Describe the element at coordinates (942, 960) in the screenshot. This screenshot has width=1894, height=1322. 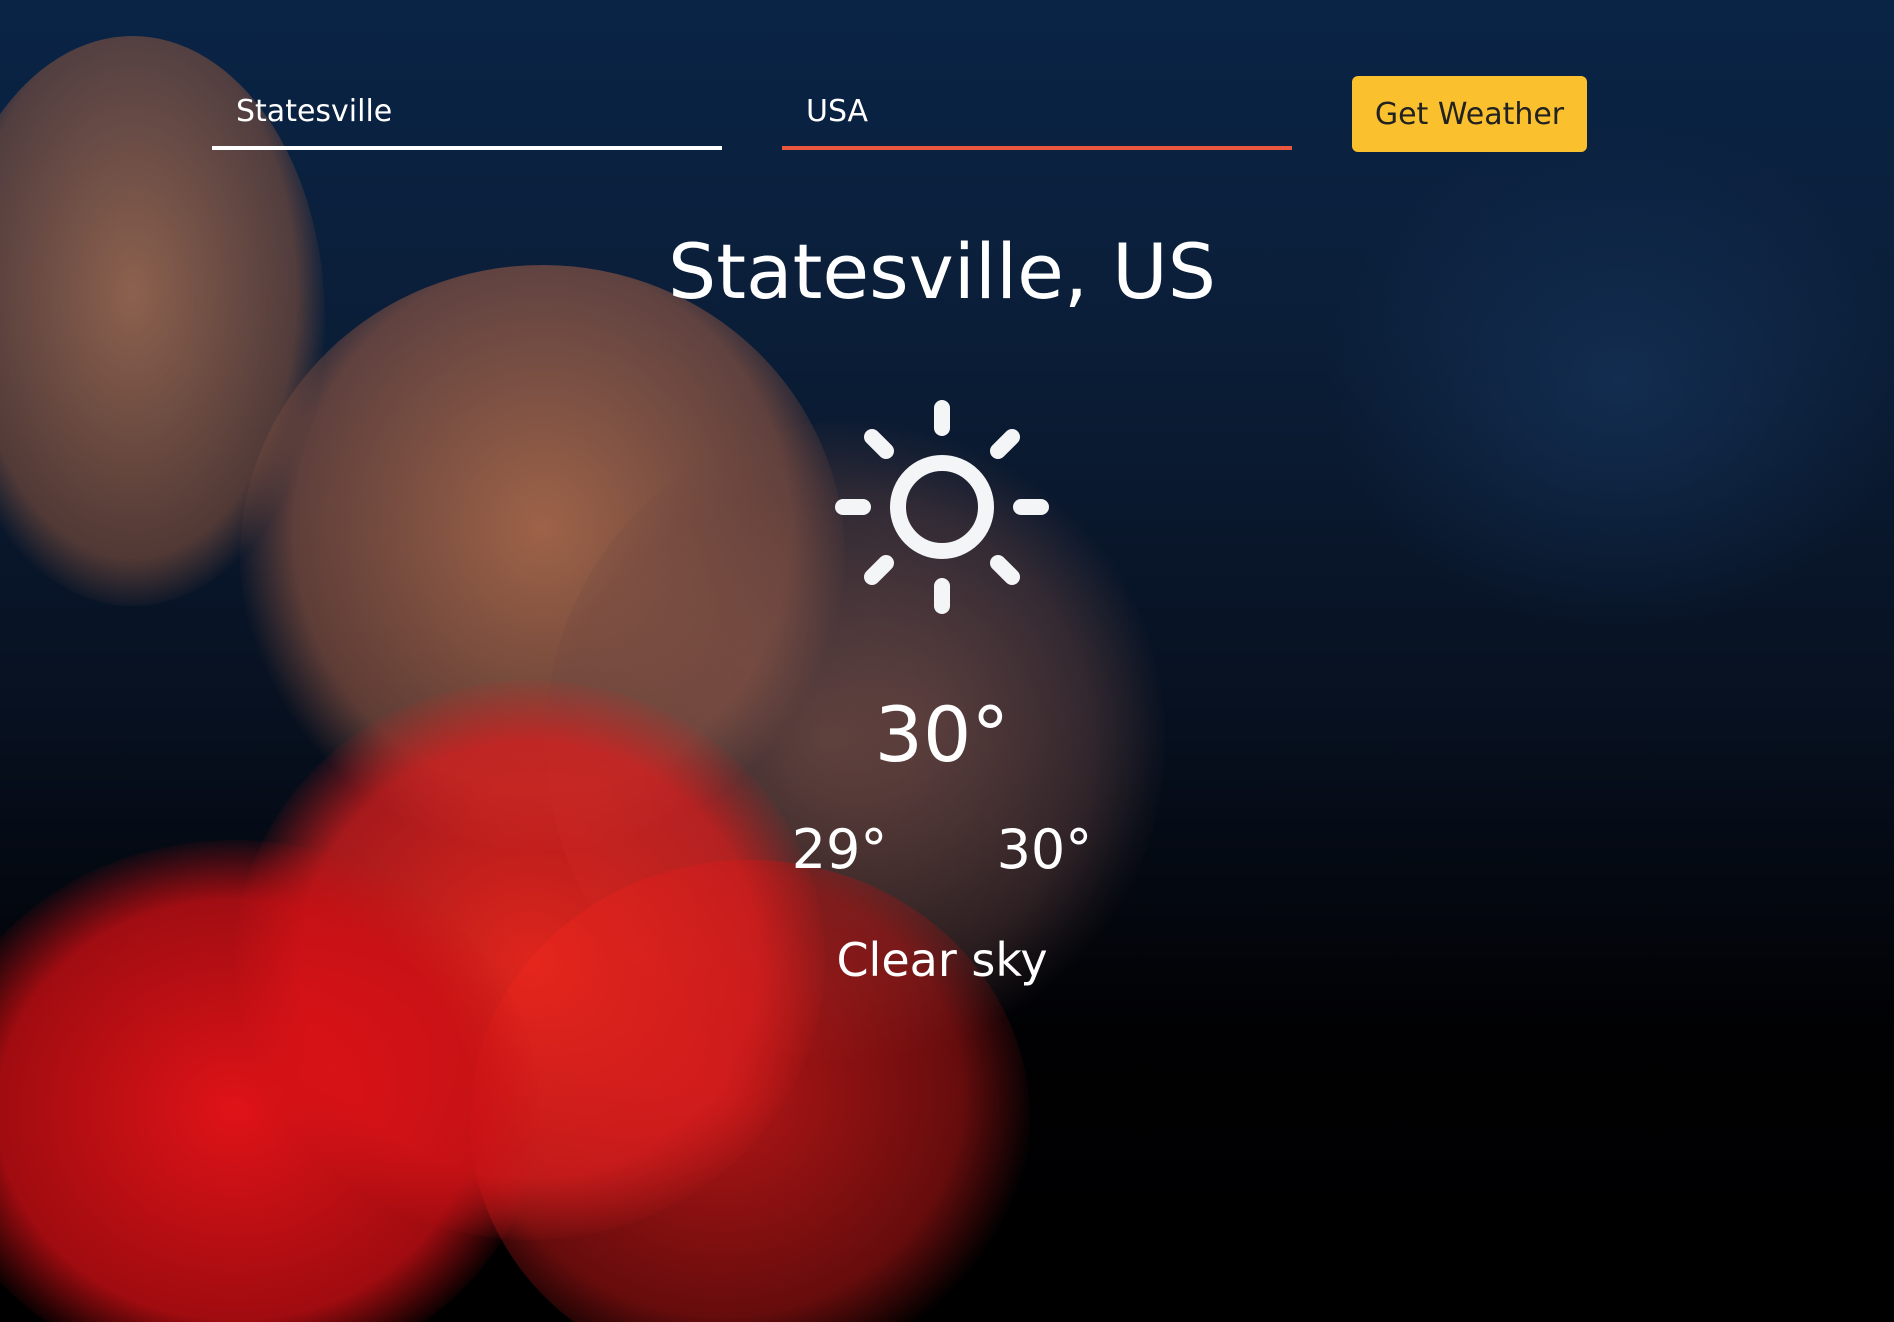
I see `weather-description: Clear sky` at that location.